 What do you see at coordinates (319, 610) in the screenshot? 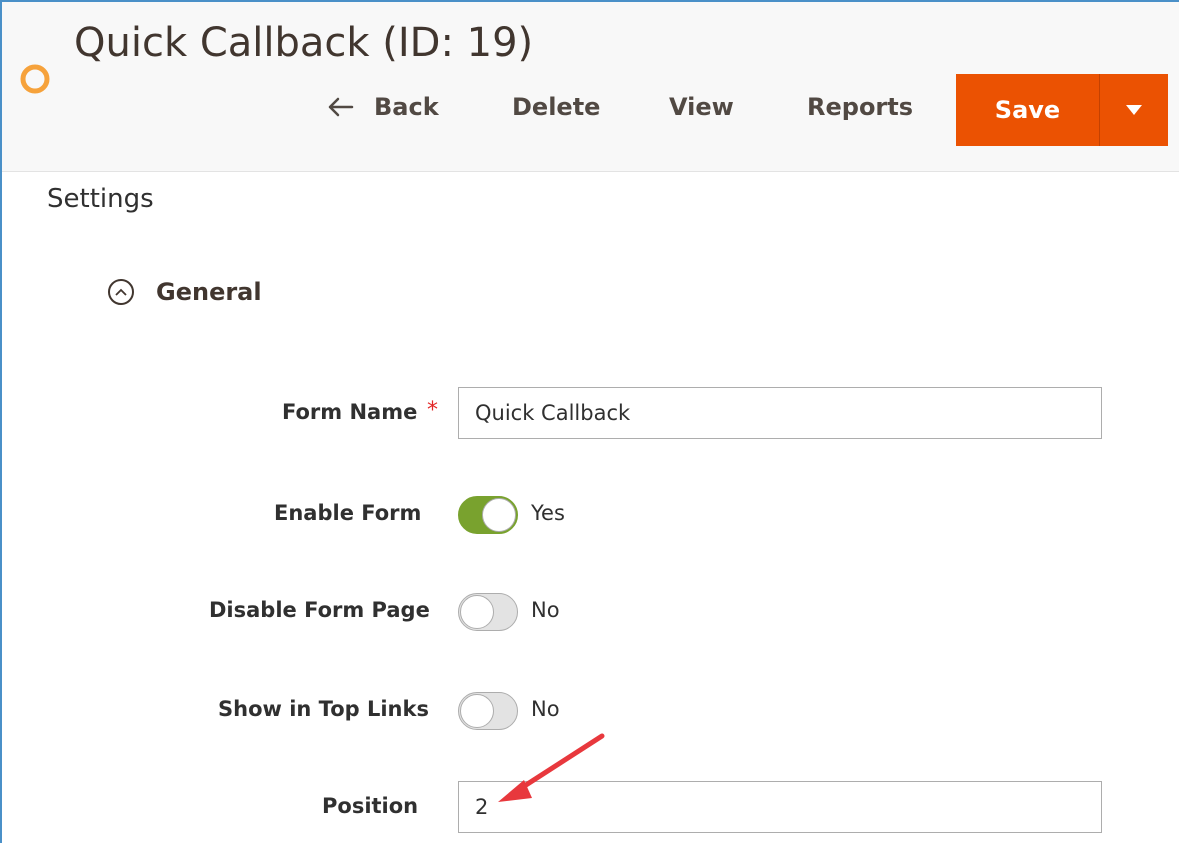
I see `disable-form-page-label: Disable Form Page` at bounding box center [319, 610].